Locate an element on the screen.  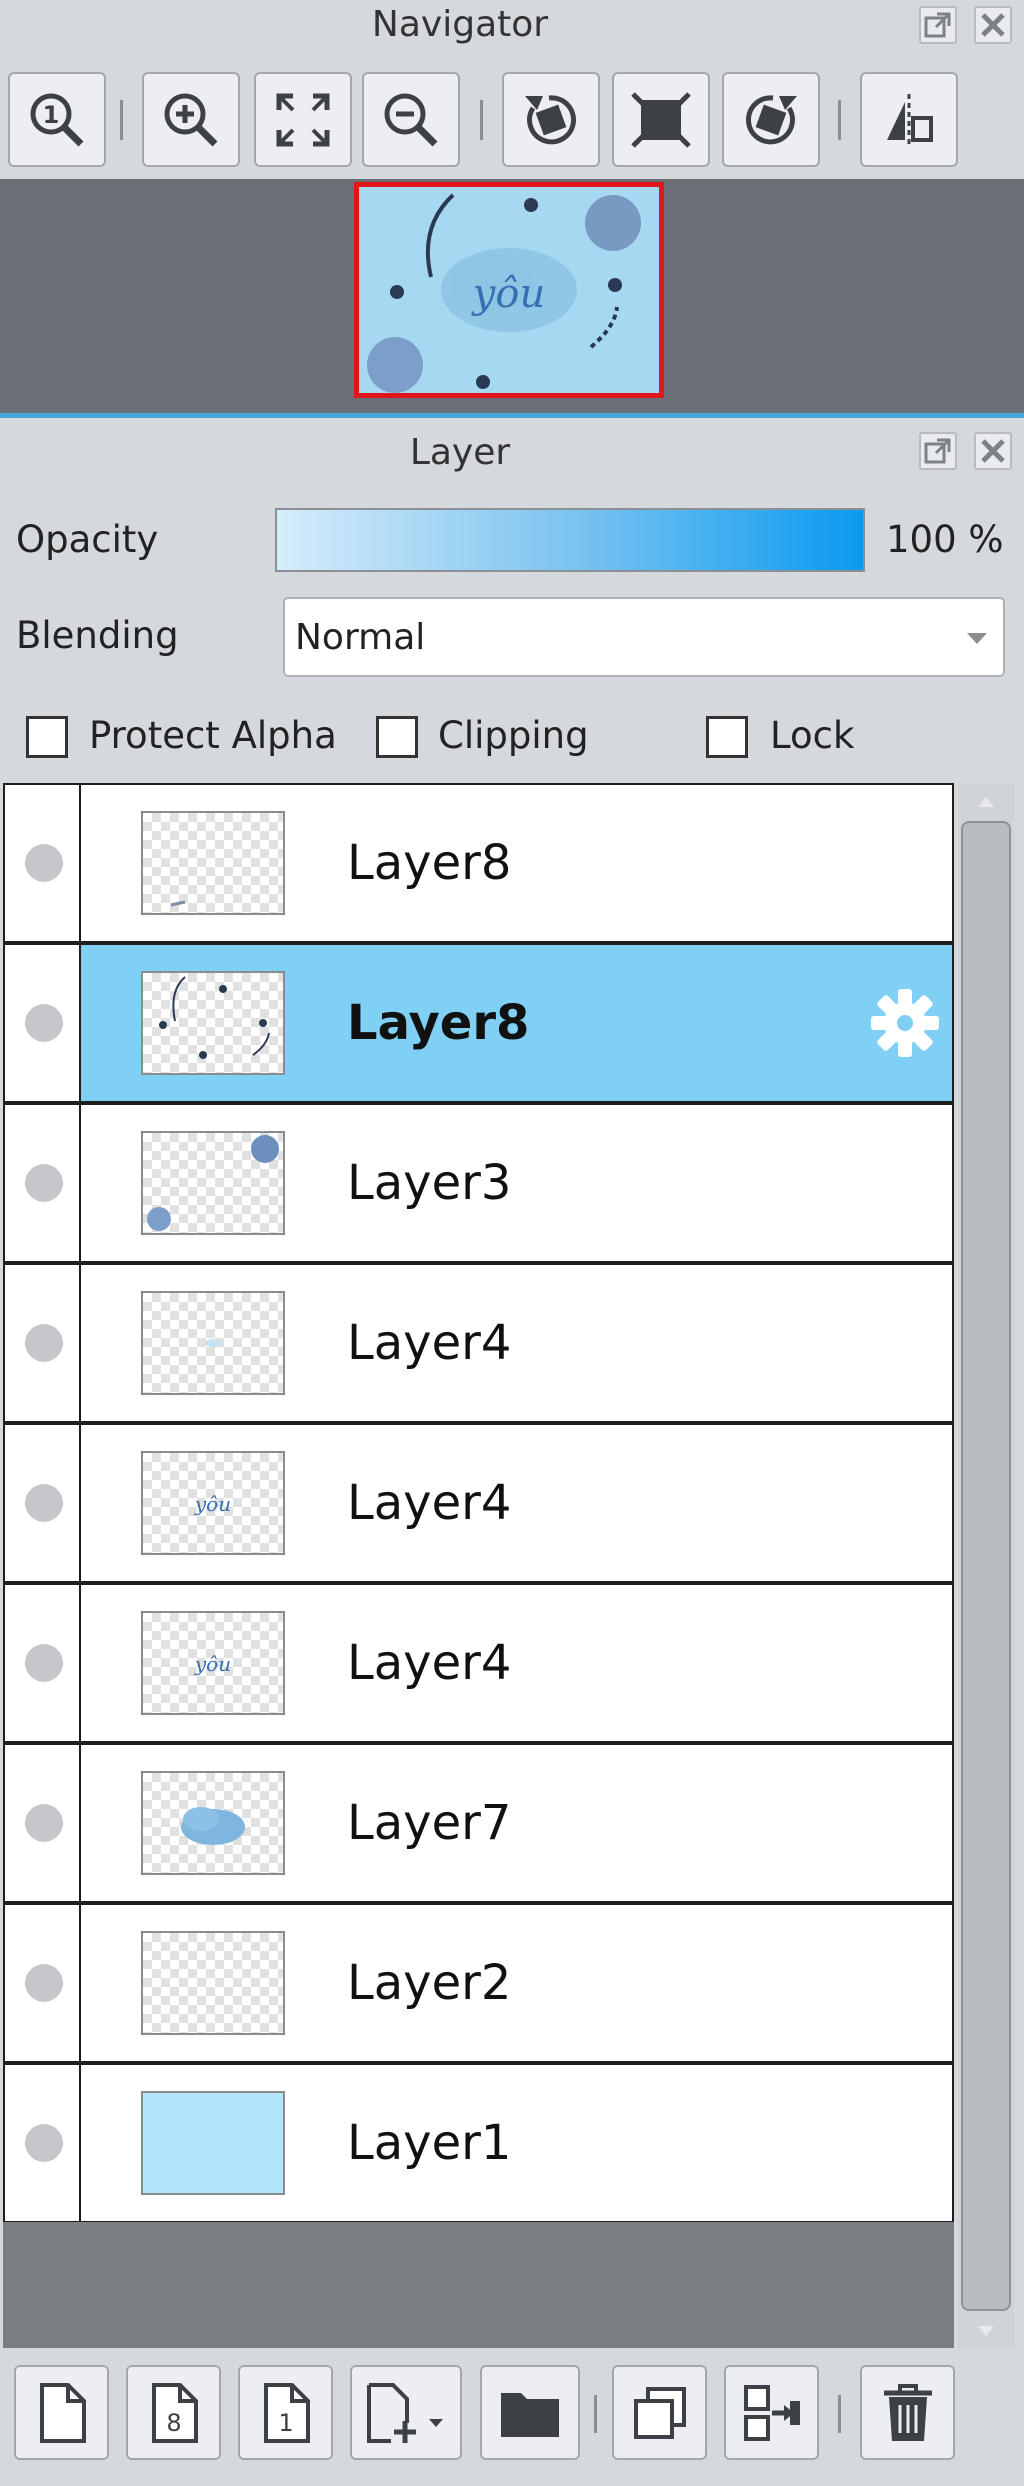
new-layer-dropdown-button is located at coordinates (406, 2412).